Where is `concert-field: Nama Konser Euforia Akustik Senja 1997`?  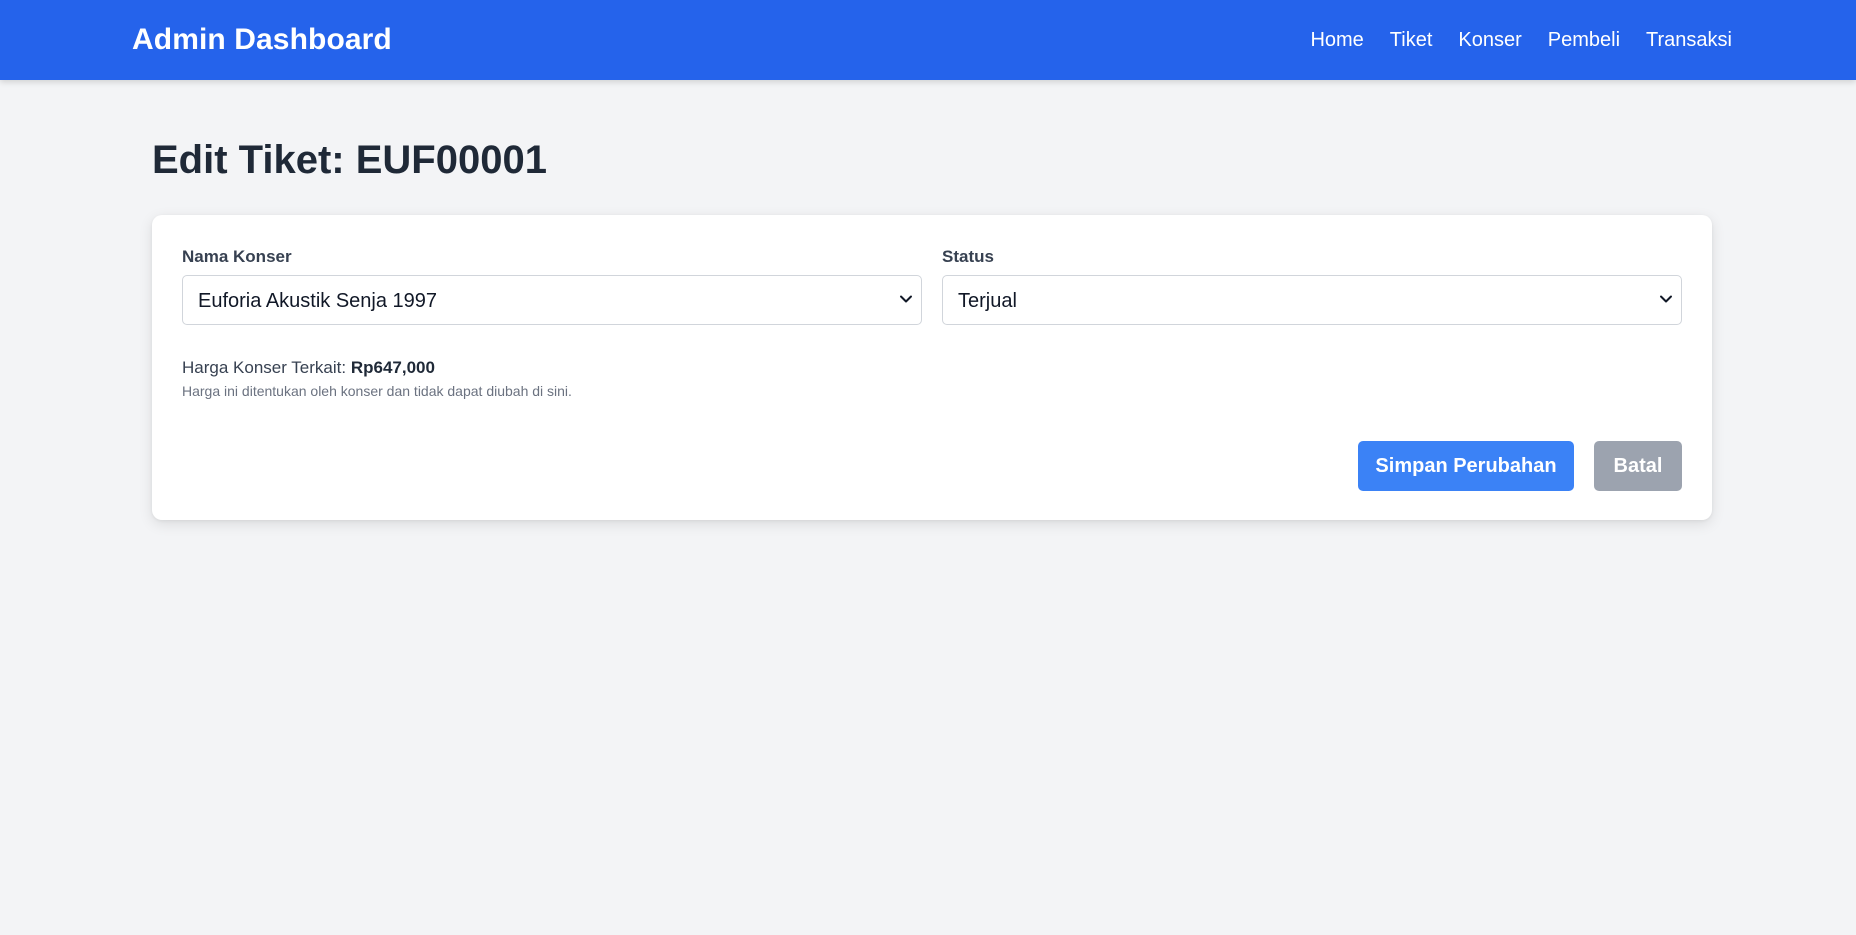 concert-field: Nama Konser Euforia Akustik Senja 1997 is located at coordinates (552, 286).